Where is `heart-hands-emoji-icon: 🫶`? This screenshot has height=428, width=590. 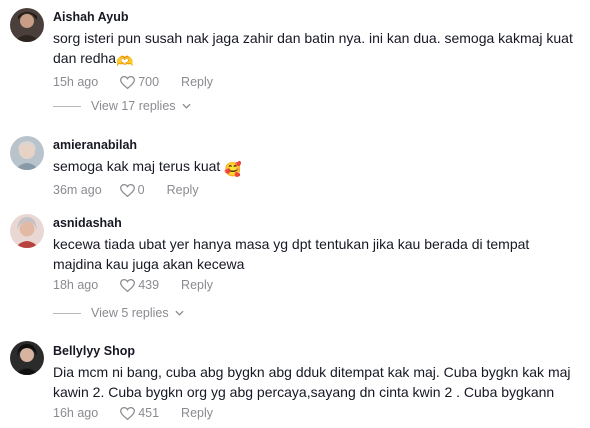 heart-hands-emoji-icon: 🫶 is located at coordinates (125, 61).